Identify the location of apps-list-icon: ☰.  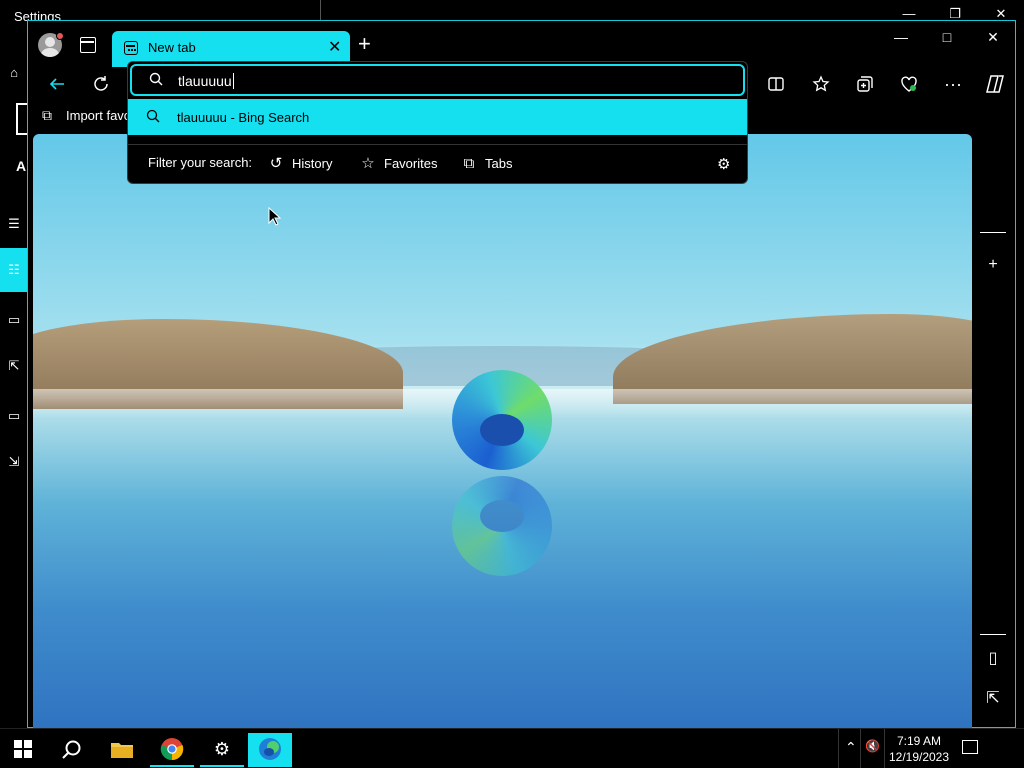
(14, 224).